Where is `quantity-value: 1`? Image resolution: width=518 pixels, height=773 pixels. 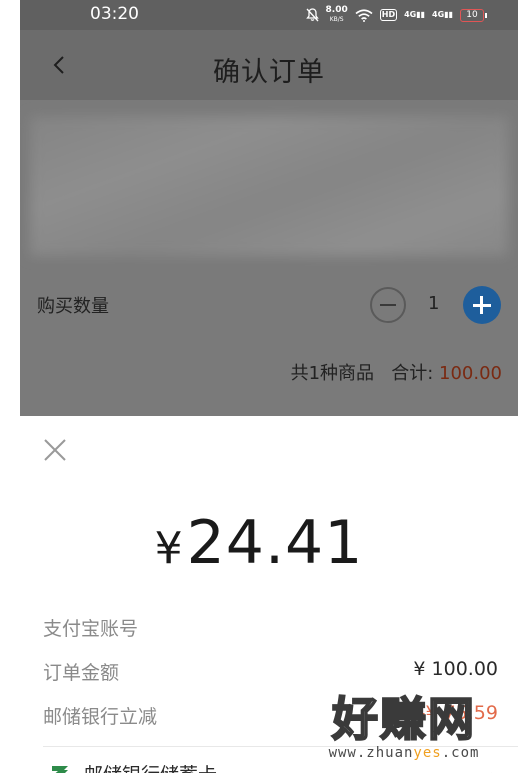
quantity-value: 1 is located at coordinates (434, 303).